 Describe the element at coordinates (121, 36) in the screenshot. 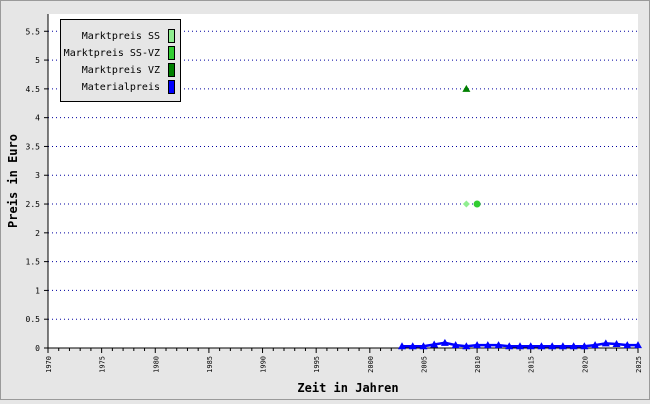

I see `legend-label: Marktpreis SS` at that location.